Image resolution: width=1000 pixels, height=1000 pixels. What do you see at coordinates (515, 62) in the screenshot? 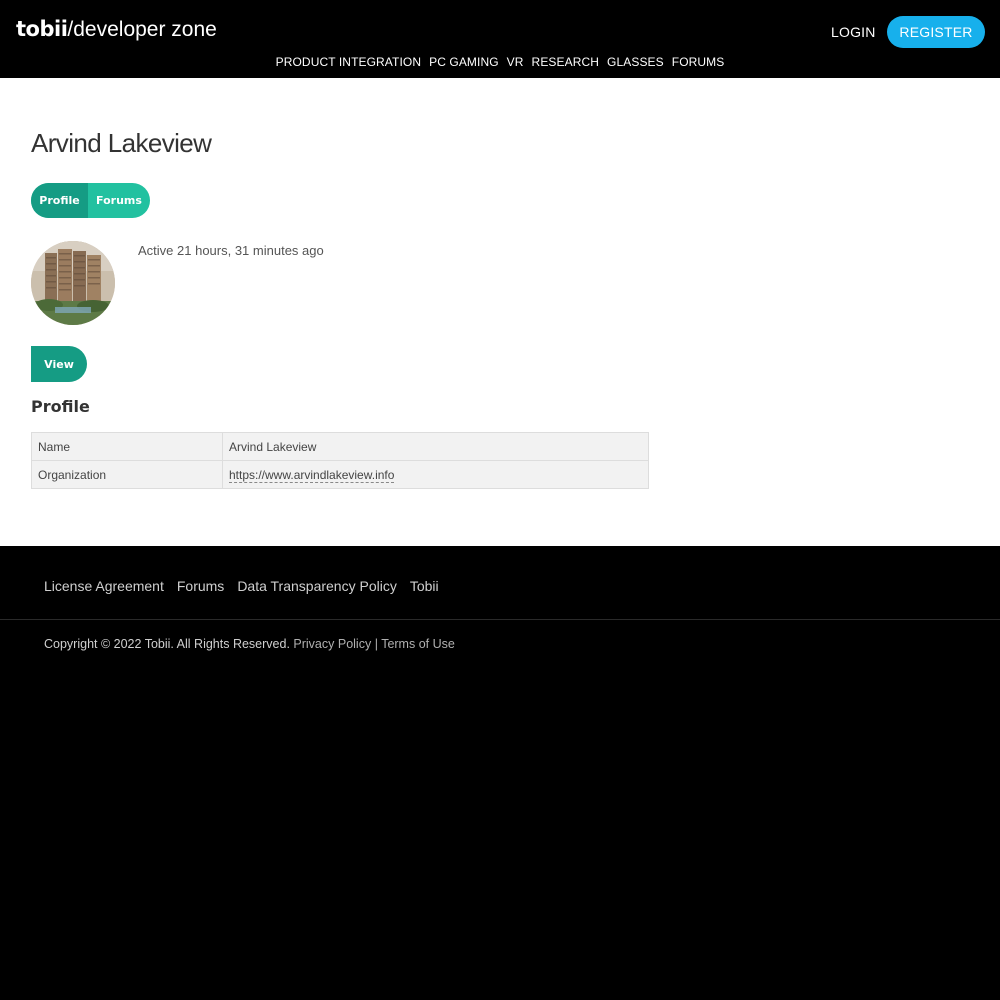
I see `nav-item-vr: VR` at bounding box center [515, 62].